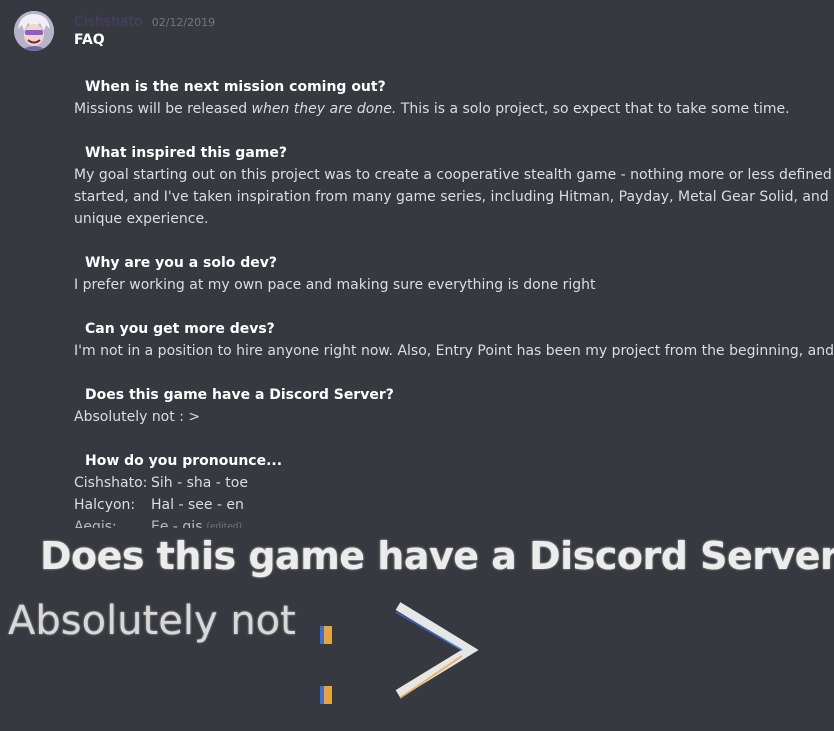 The image size is (834, 731). Describe the element at coordinates (108, 22) in the screenshot. I see `author-name: Cishshato` at that location.